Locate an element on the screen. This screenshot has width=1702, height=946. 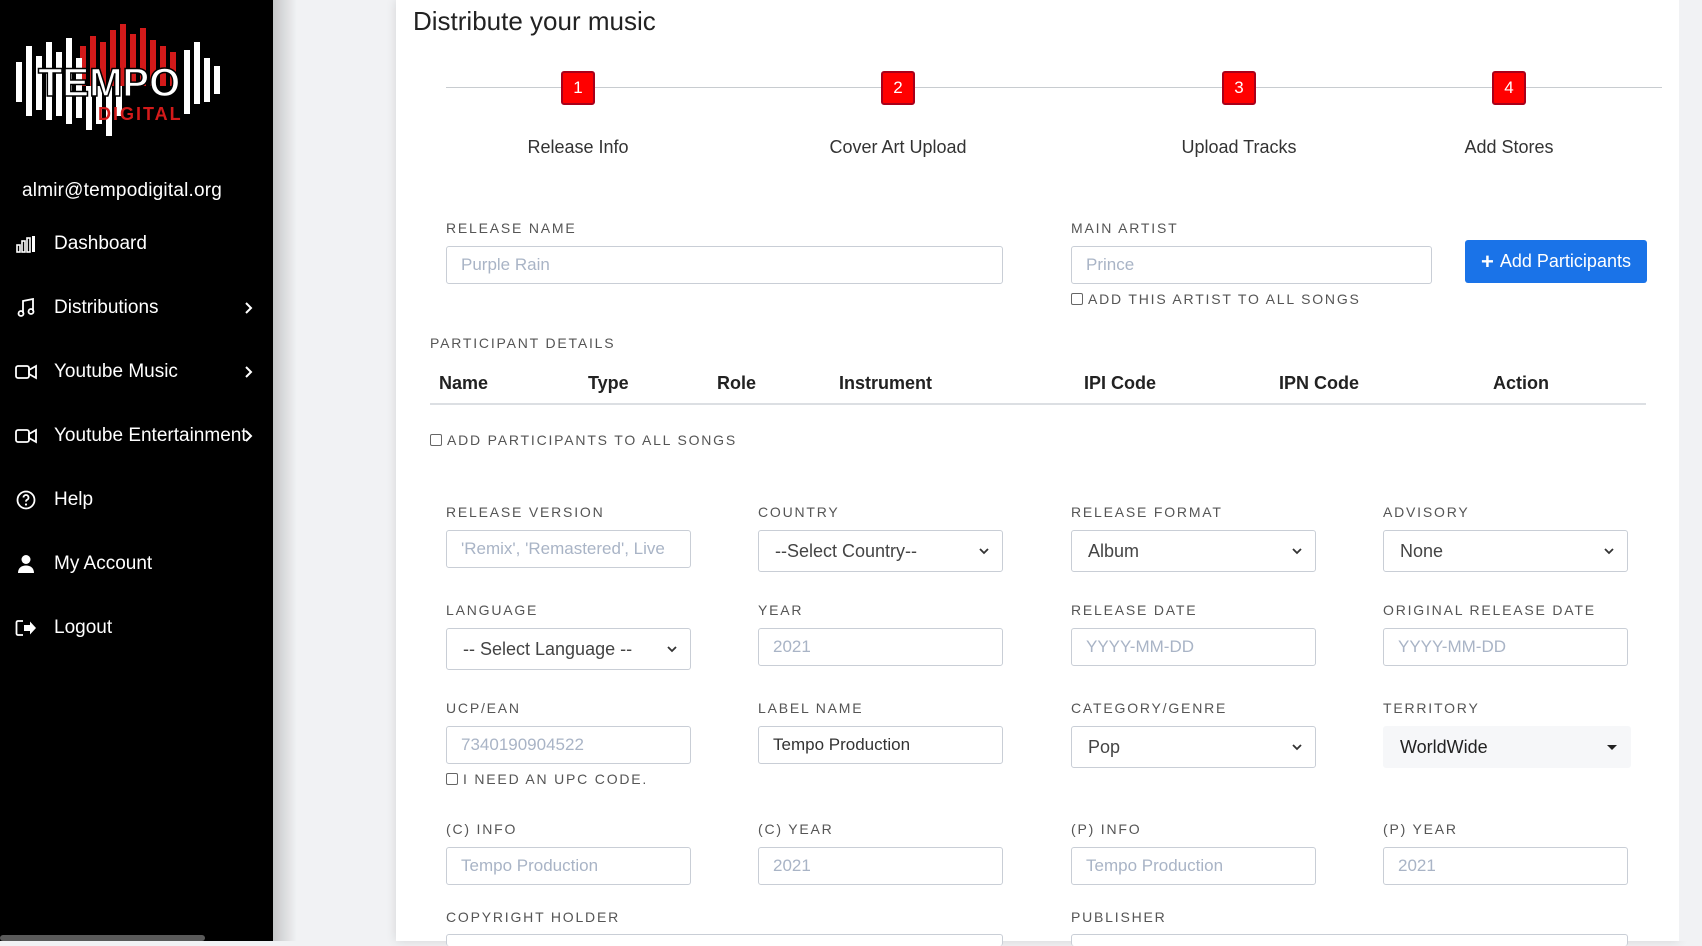
question-circle-icon is located at coordinates (26, 500).